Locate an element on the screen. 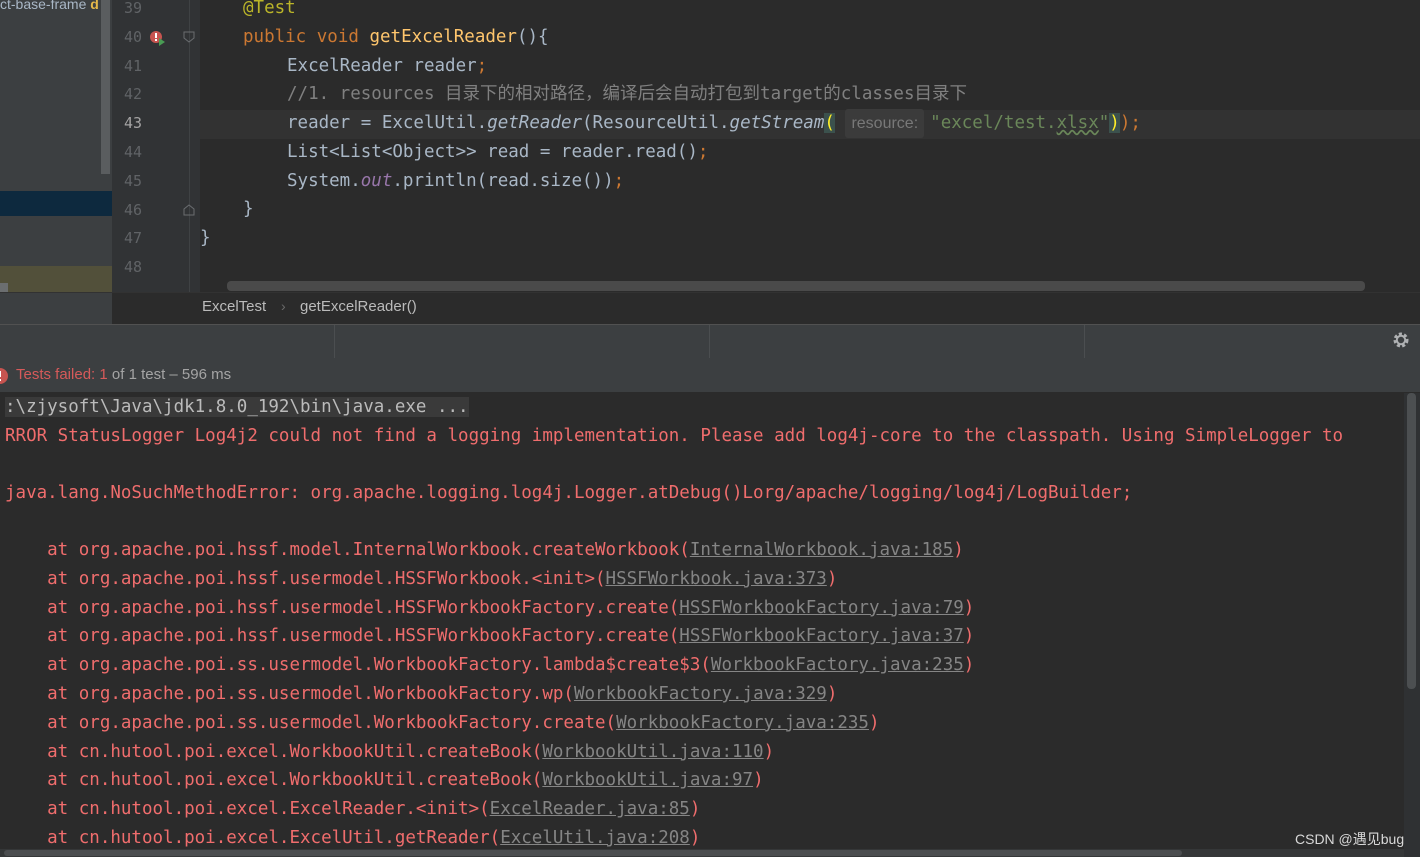 This screenshot has height=857, width=1420. line-number: 45 is located at coordinates (127, 181).